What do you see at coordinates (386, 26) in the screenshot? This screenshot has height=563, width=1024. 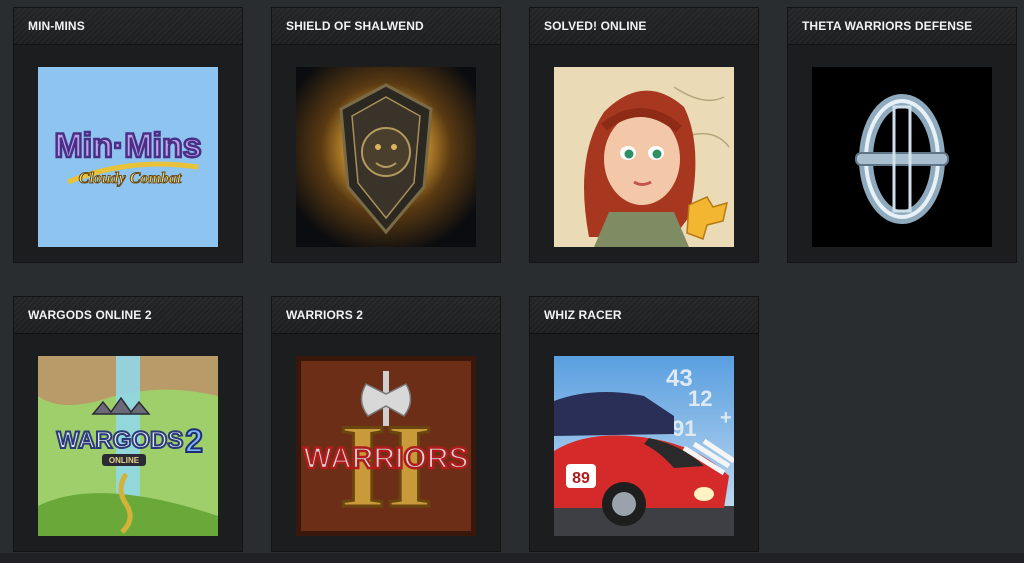 I see `game-title: SHIELD OF SHALWEND` at bounding box center [386, 26].